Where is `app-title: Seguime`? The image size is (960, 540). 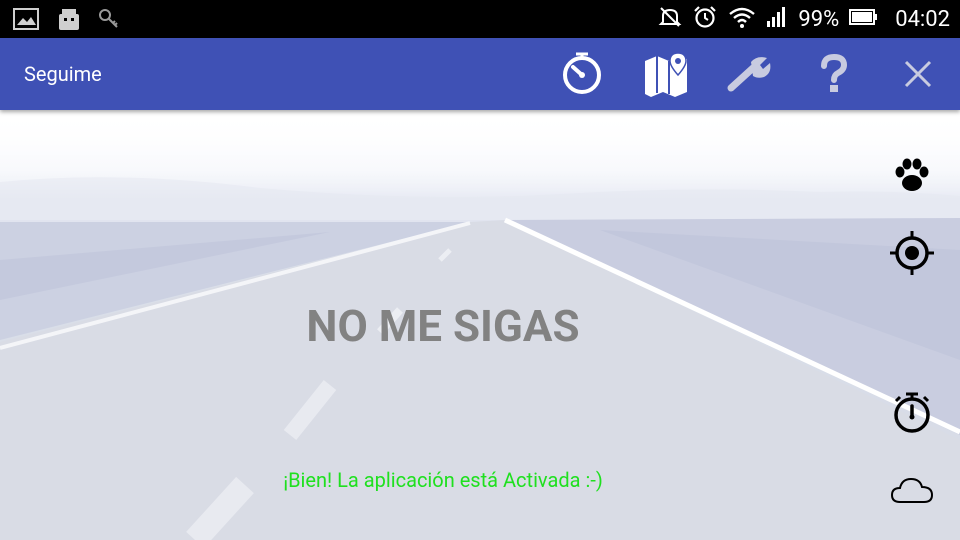 app-title: Seguime is located at coordinates (63, 74).